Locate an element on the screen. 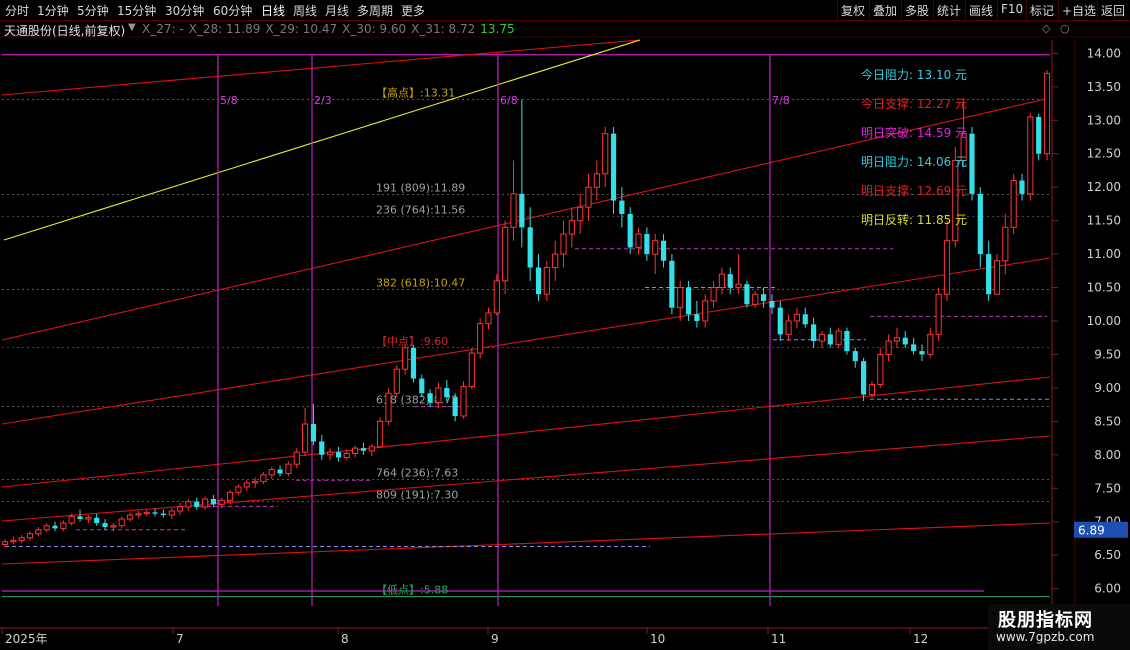 This screenshot has width=1130, height=650. site-watermark: 股朋指标网 www.7gpzb.com is located at coordinates (1059, 627).